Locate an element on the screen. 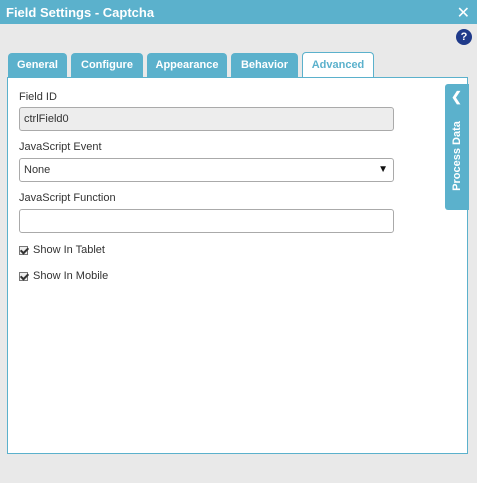 This screenshot has height=483, width=477. process-data-tab: ❮ Process Data is located at coordinates (457, 147).